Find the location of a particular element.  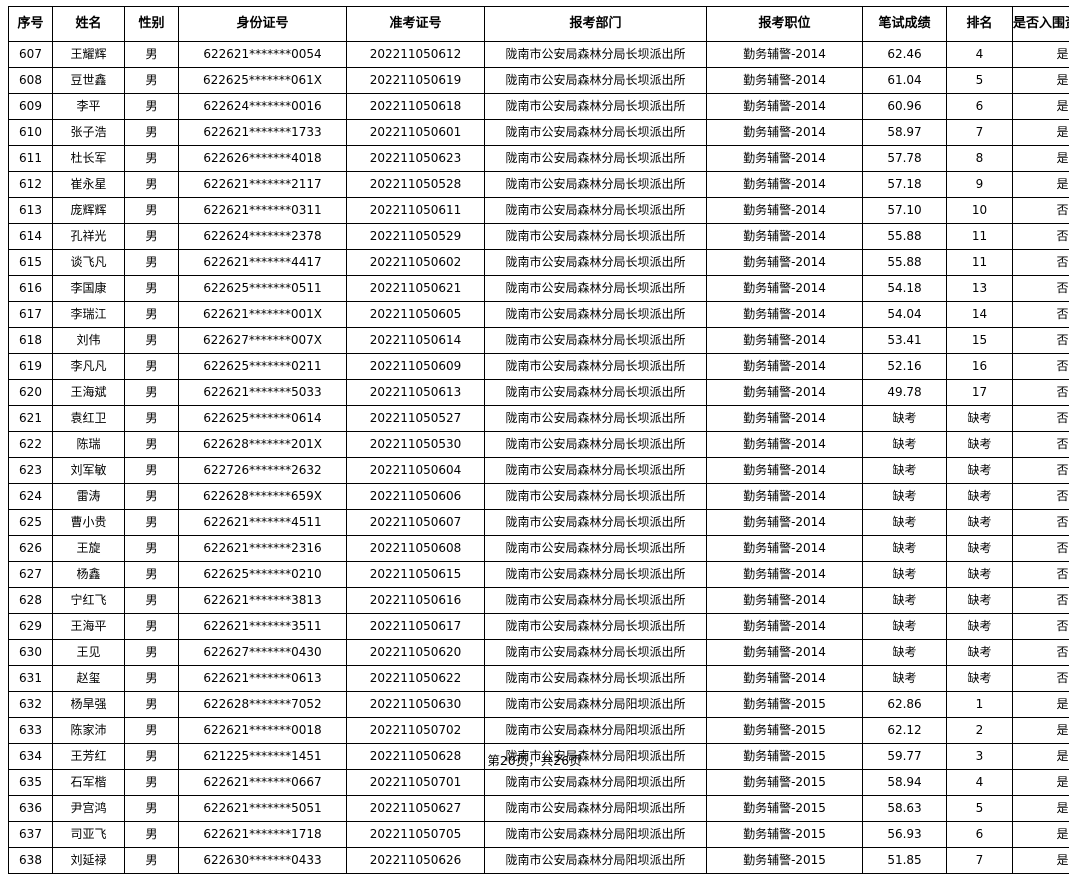

cell-idnumber: 622621*******4511 is located at coordinates (263, 523).